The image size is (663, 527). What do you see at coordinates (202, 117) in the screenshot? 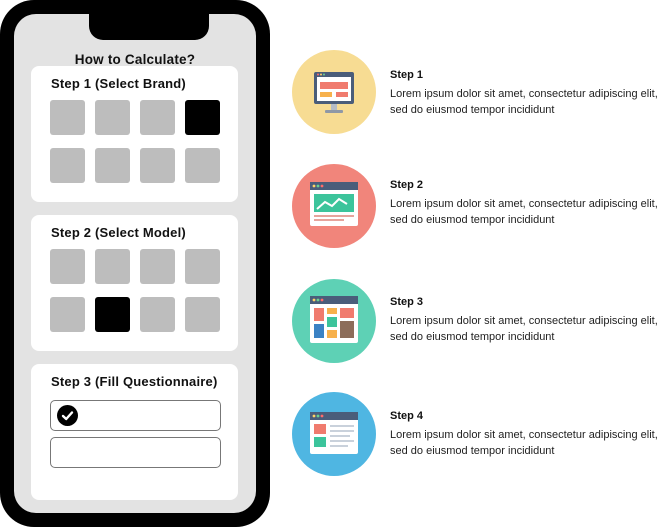
I see `brand-tile-selected` at bounding box center [202, 117].